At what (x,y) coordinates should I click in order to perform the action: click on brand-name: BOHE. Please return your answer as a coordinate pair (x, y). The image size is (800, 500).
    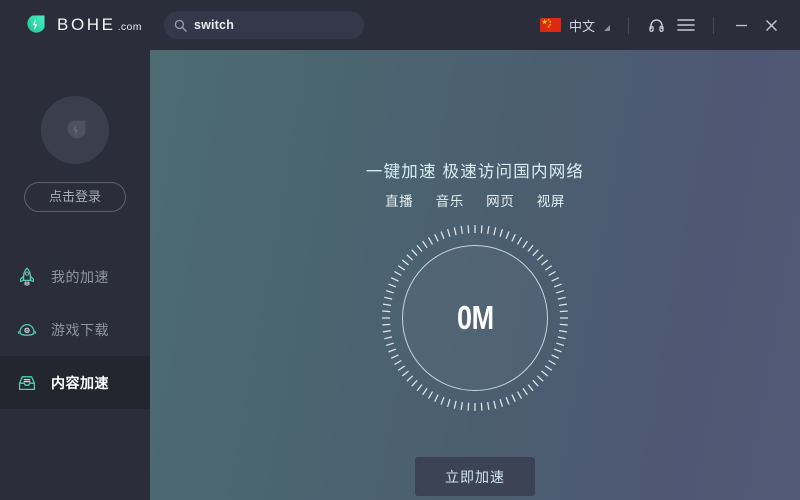
    Looking at the image, I should click on (86, 24).